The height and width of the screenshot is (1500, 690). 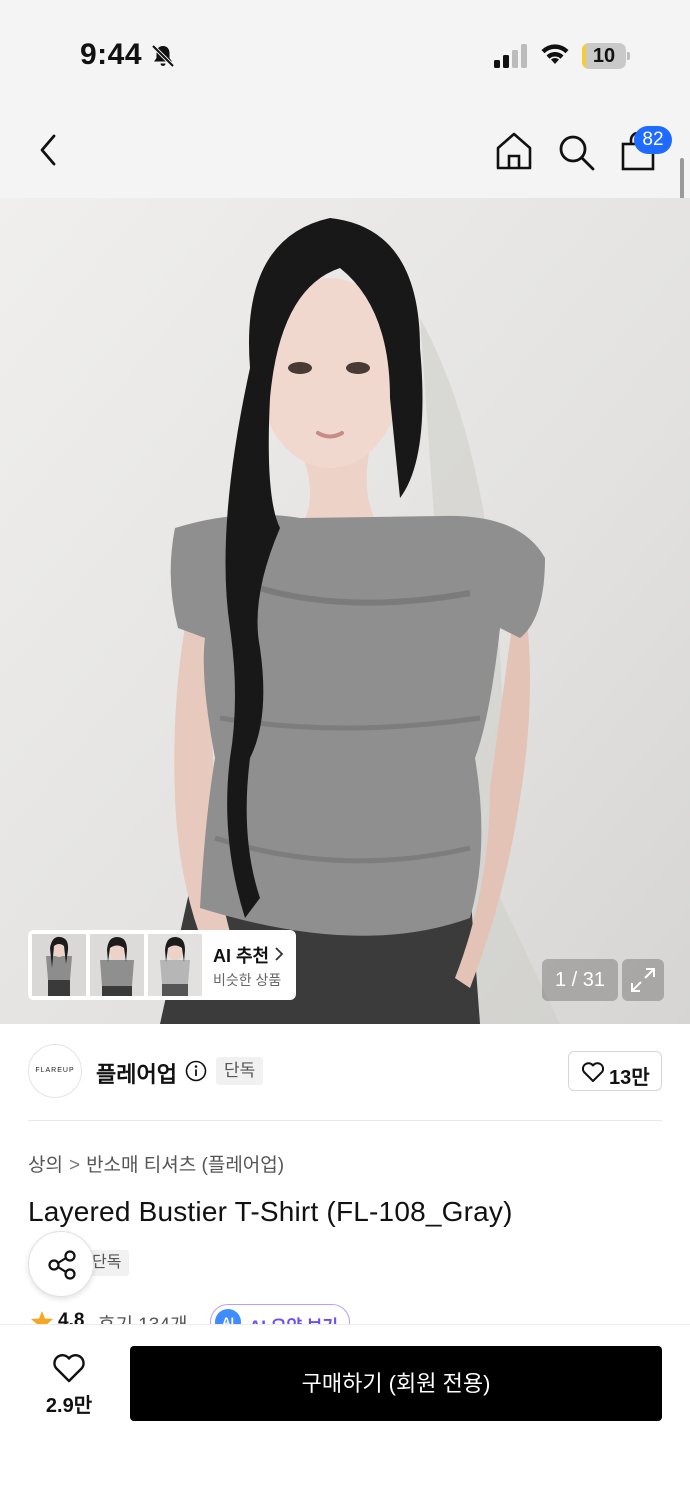 What do you see at coordinates (45, 1165) in the screenshot?
I see `breadcrumb-item-category: 상의` at bounding box center [45, 1165].